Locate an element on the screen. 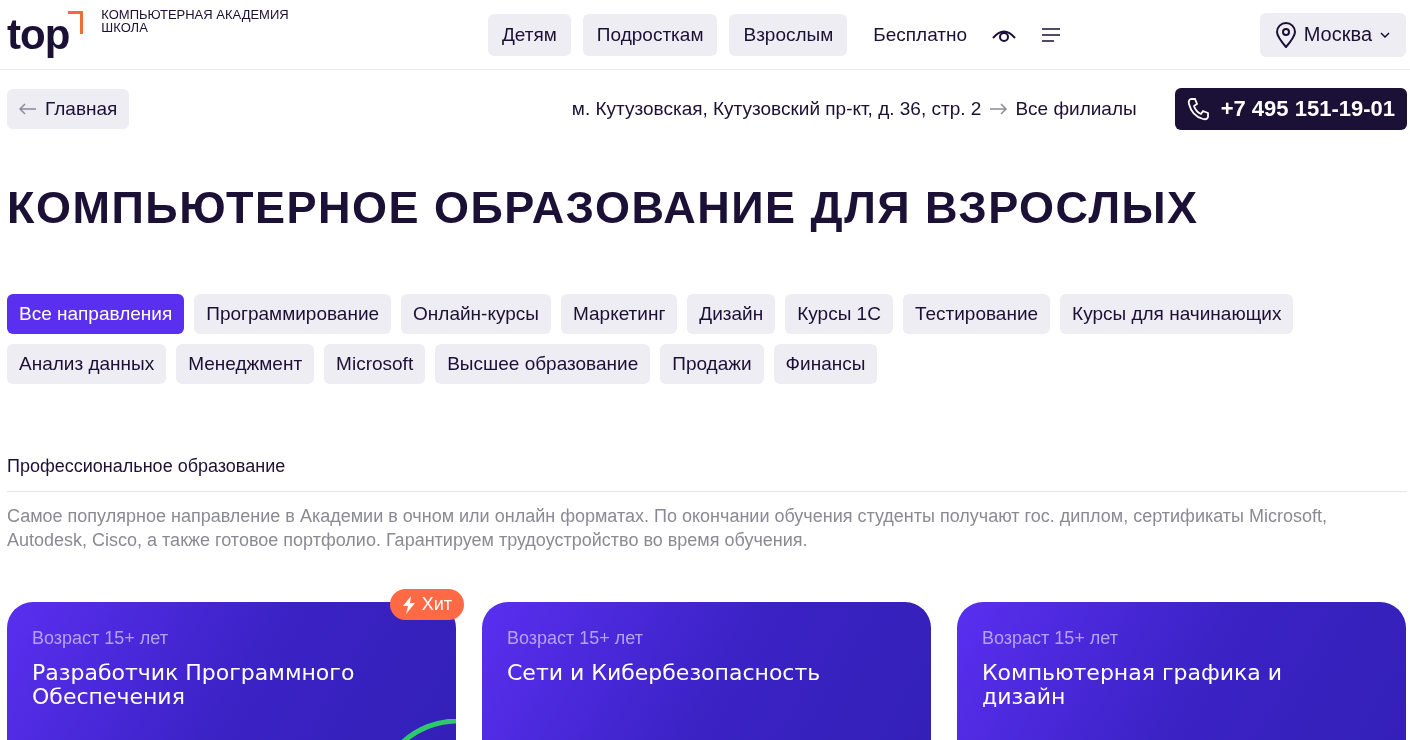  nav-link: Взрослым is located at coordinates (788, 34).